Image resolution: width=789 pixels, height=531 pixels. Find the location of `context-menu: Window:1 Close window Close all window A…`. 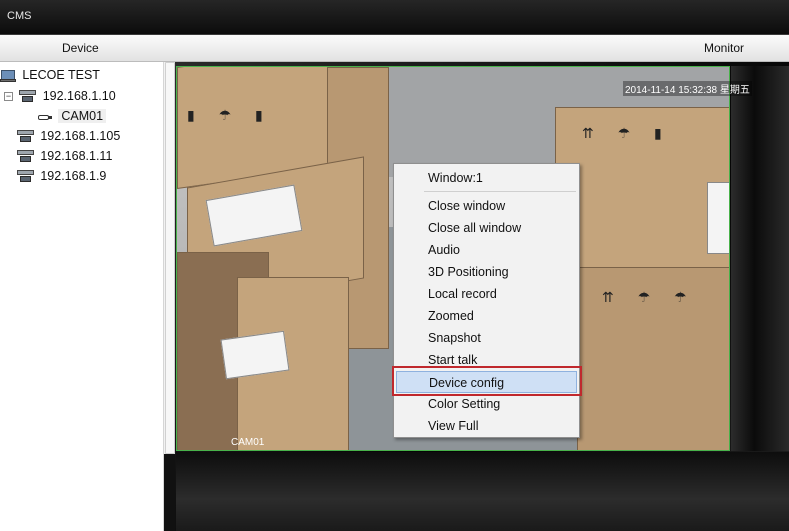

context-menu: Window:1 Close window Close all window A… is located at coordinates (486, 300).